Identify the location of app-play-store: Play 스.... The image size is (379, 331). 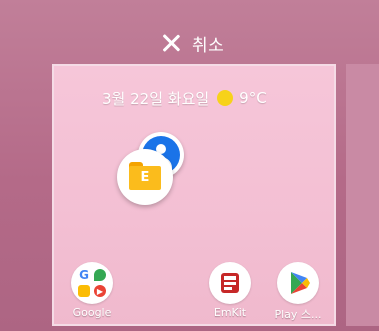
(298, 292).